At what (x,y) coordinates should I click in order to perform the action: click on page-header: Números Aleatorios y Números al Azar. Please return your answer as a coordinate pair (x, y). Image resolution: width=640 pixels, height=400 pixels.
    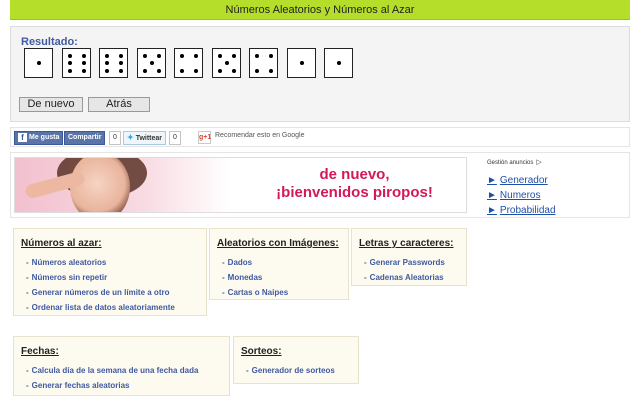
    Looking at the image, I should click on (320, 10).